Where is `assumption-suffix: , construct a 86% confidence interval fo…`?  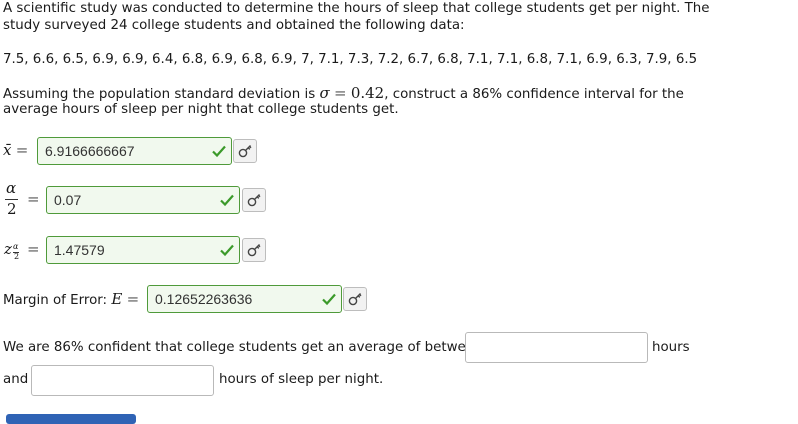
assumption-suffix: , construct a 86% confidence interval fo… is located at coordinates (534, 94).